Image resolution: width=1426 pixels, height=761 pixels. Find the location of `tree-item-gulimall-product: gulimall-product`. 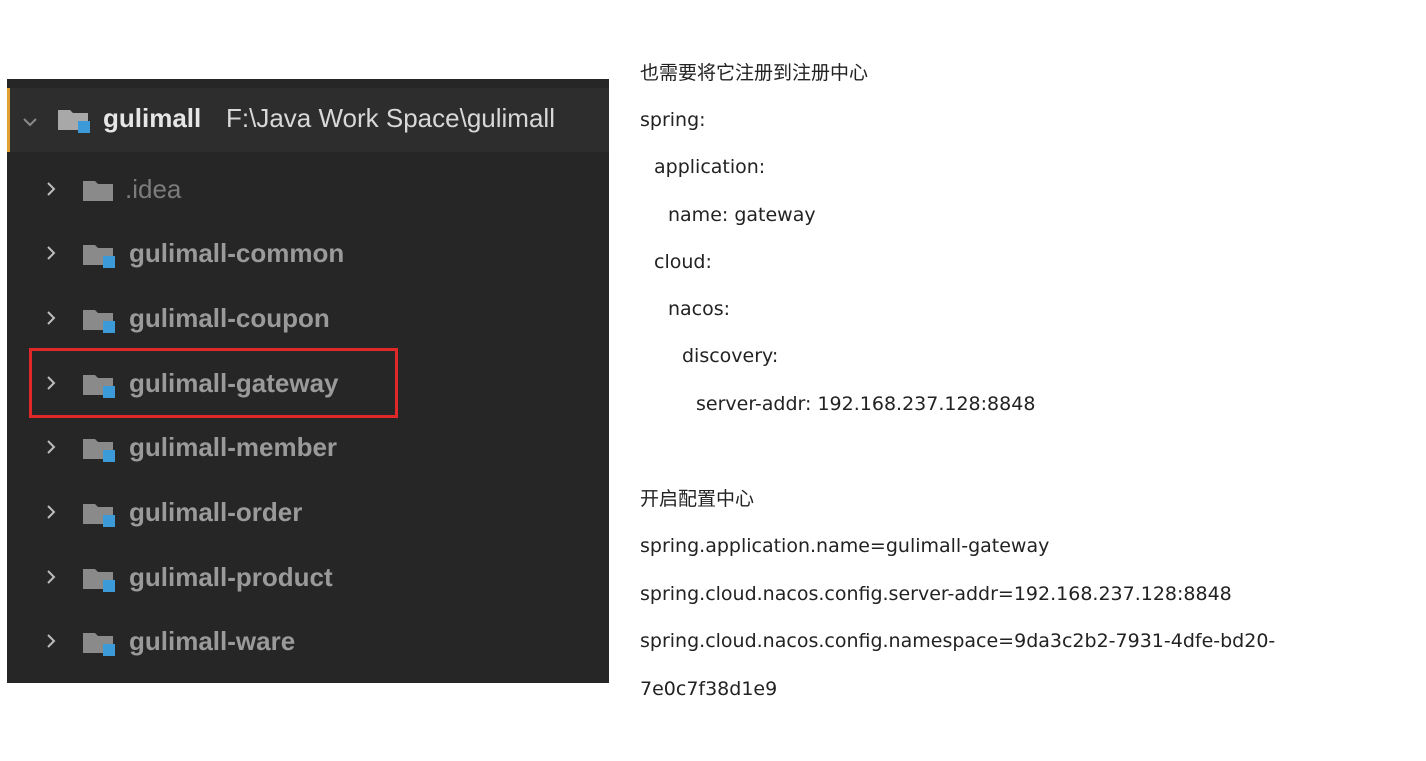

tree-item-gulimall-product: gulimall-product is located at coordinates (308, 577).